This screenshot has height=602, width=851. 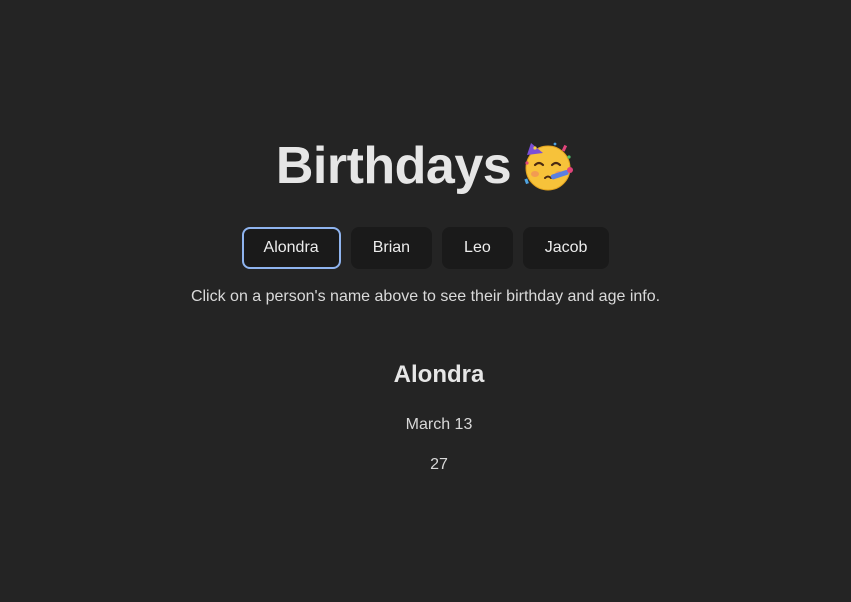 I want to click on title-row: Birthdays, so click(x=425, y=166).